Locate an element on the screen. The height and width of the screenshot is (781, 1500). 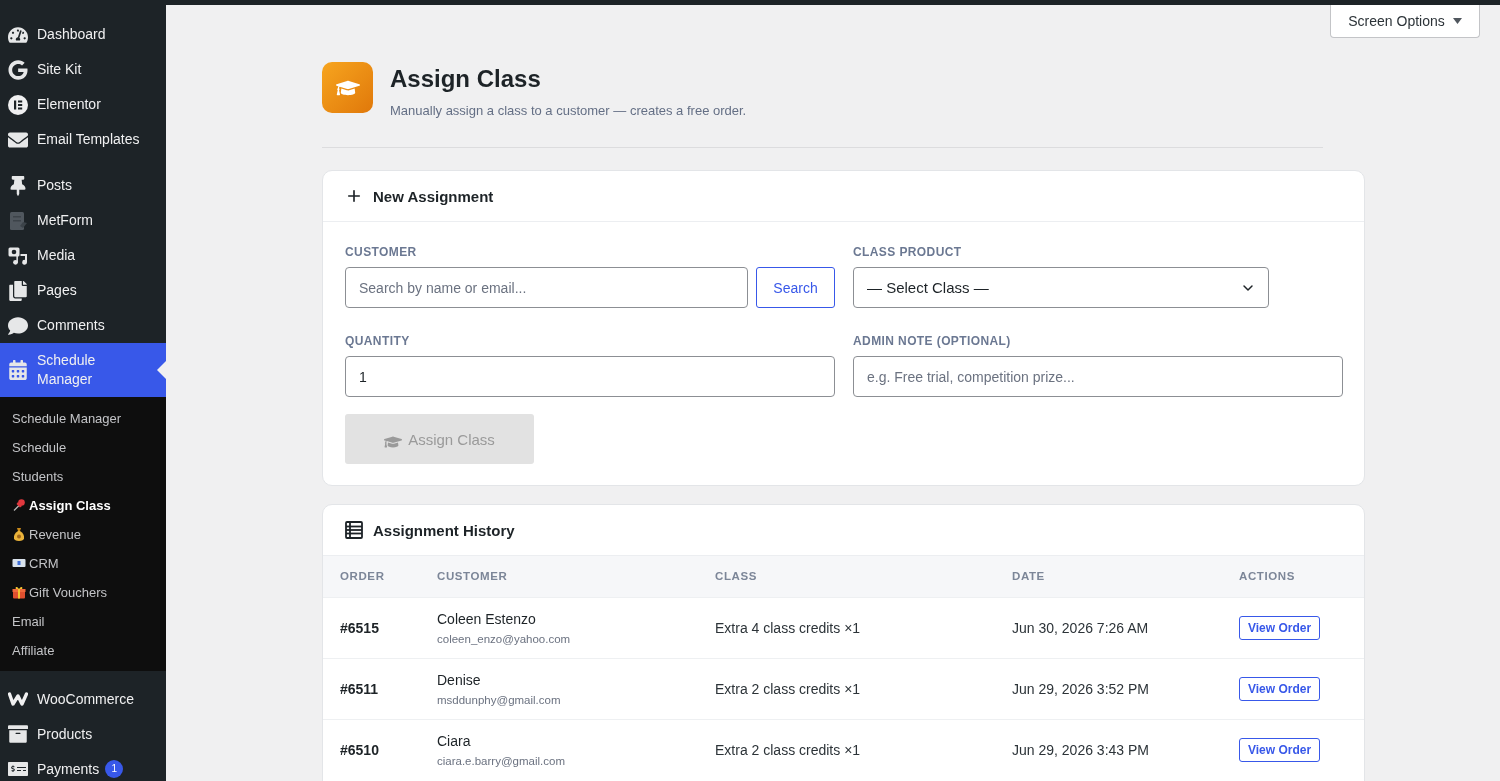
menu-item: WooCommerce is located at coordinates (83, 699).